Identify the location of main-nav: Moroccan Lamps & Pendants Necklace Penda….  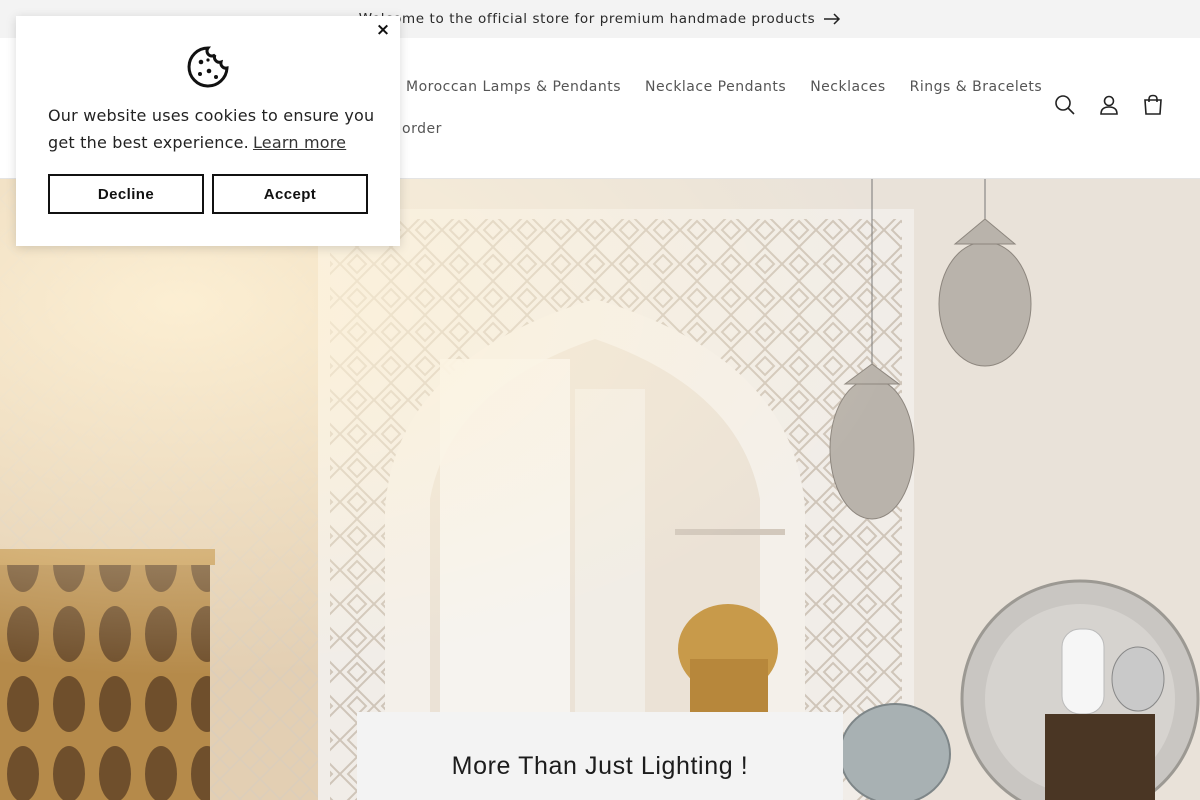
(724, 87).